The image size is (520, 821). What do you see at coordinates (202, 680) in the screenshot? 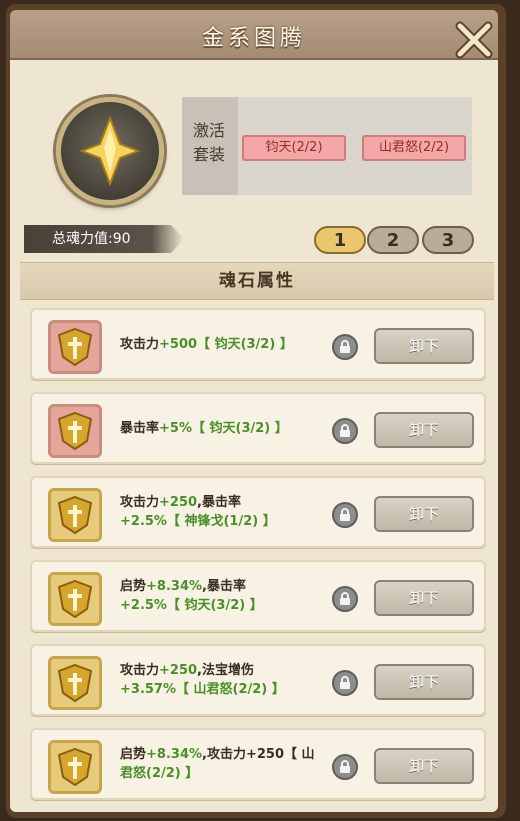
I see `row-attributes: 攻击力+250,法宝增伤 +3.57%【 山君怒(2/2) 】` at bounding box center [202, 680].